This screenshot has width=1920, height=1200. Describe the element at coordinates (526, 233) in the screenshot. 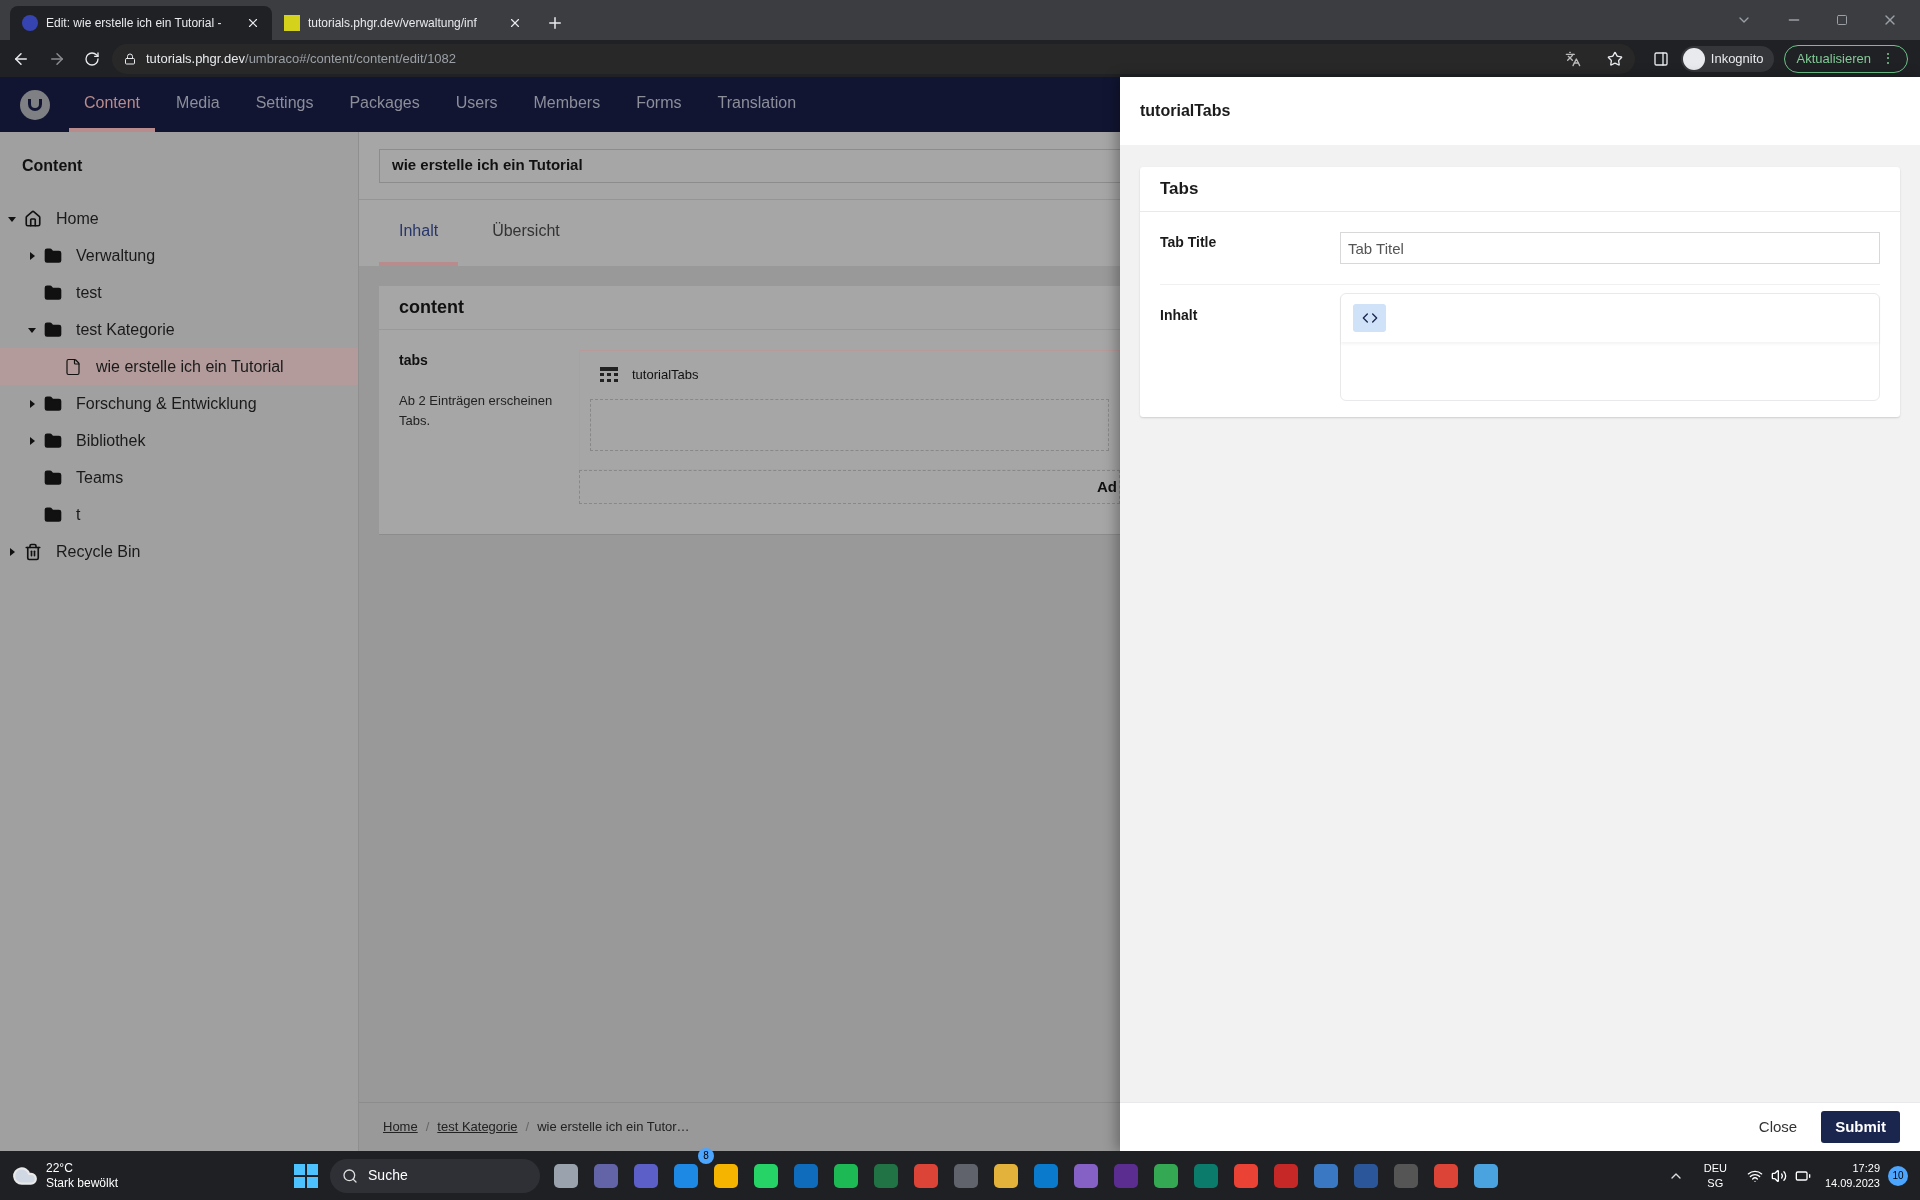

I see `editor-tab: Übersicht` at that location.